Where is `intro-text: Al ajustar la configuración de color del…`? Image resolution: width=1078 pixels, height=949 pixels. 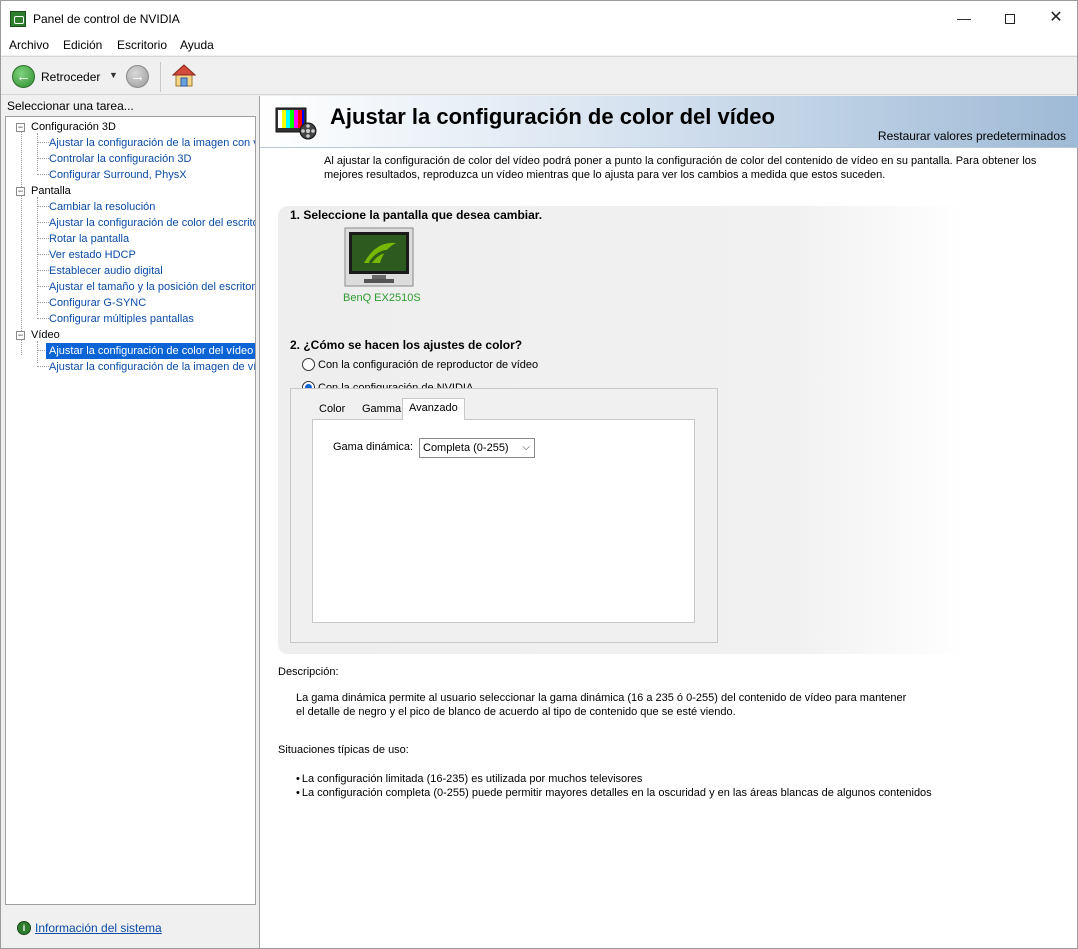 intro-text: Al ajustar la configuración de color del… is located at coordinates (680, 168).